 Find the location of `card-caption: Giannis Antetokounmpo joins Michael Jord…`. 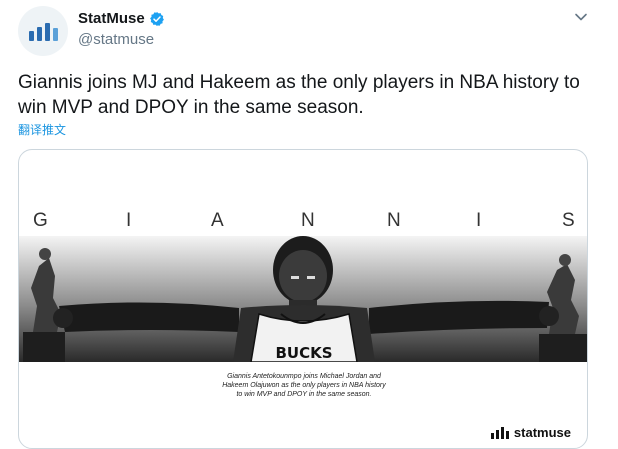

card-caption: Giannis Antetokounmpo joins Michael Jord… is located at coordinates (303, 385).